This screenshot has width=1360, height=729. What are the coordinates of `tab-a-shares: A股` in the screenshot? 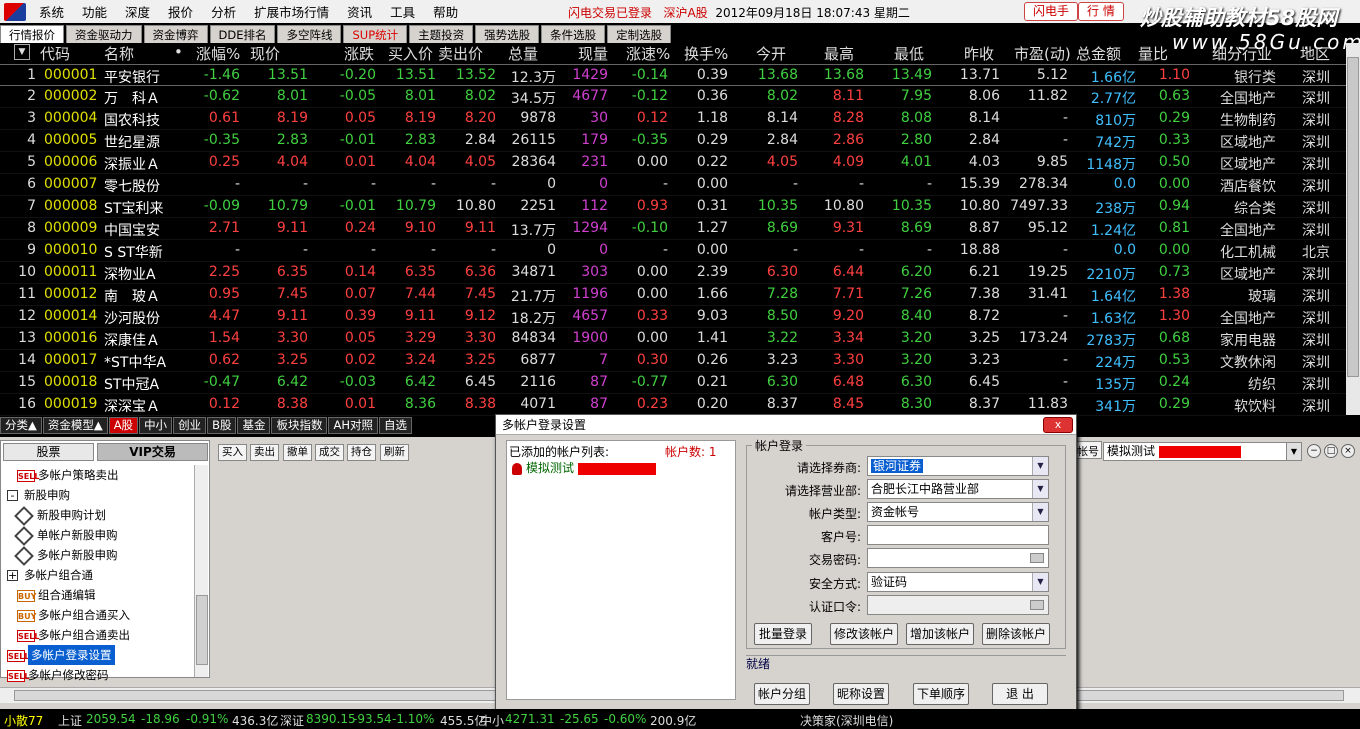 It's located at (123, 425).